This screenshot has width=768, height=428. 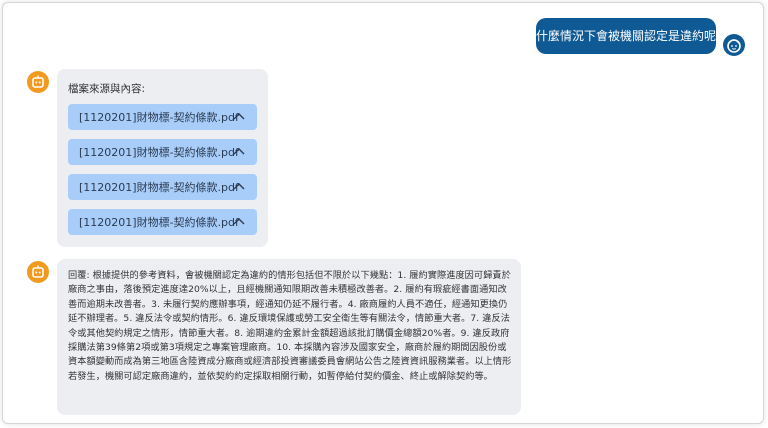 I want to click on sources-label: 檔案來源與內容:, so click(x=107, y=89).